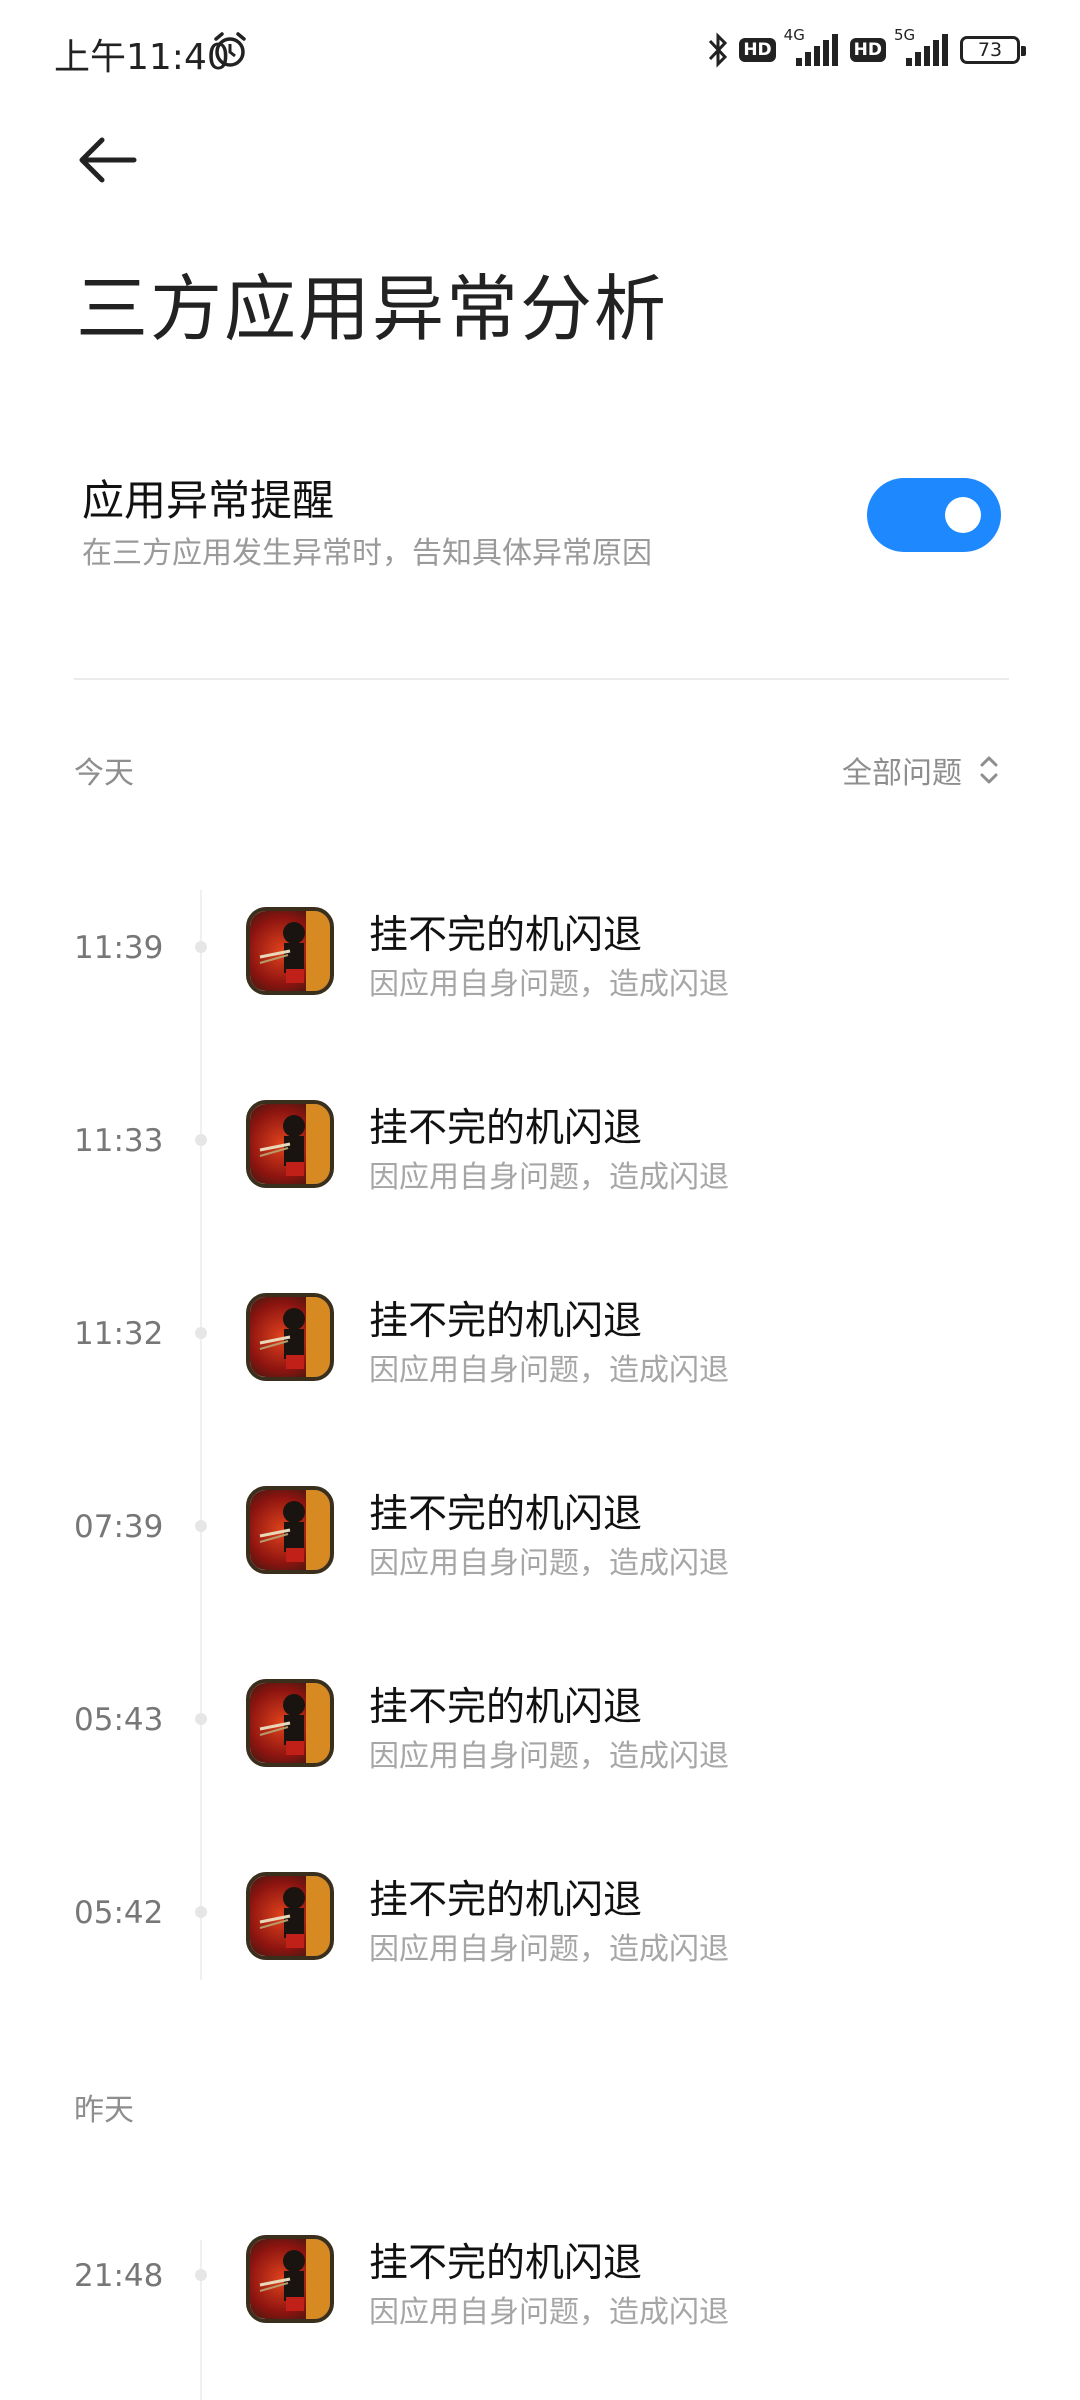 This screenshot has height=2400, width=1080. Describe the element at coordinates (934, 515) in the screenshot. I see `abnormal-reminder-toggle` at that location.